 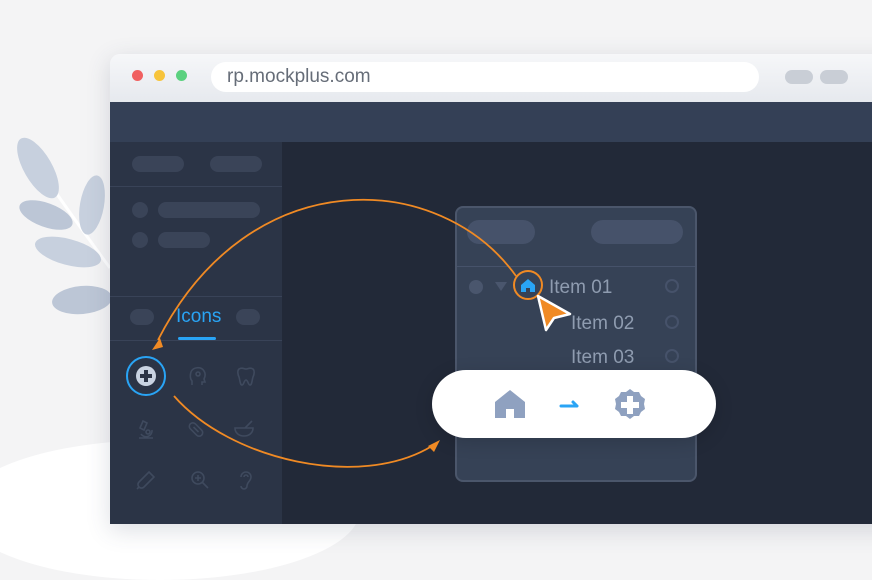 I want to click on maximize-window-dot, so click(x=181, y=75).